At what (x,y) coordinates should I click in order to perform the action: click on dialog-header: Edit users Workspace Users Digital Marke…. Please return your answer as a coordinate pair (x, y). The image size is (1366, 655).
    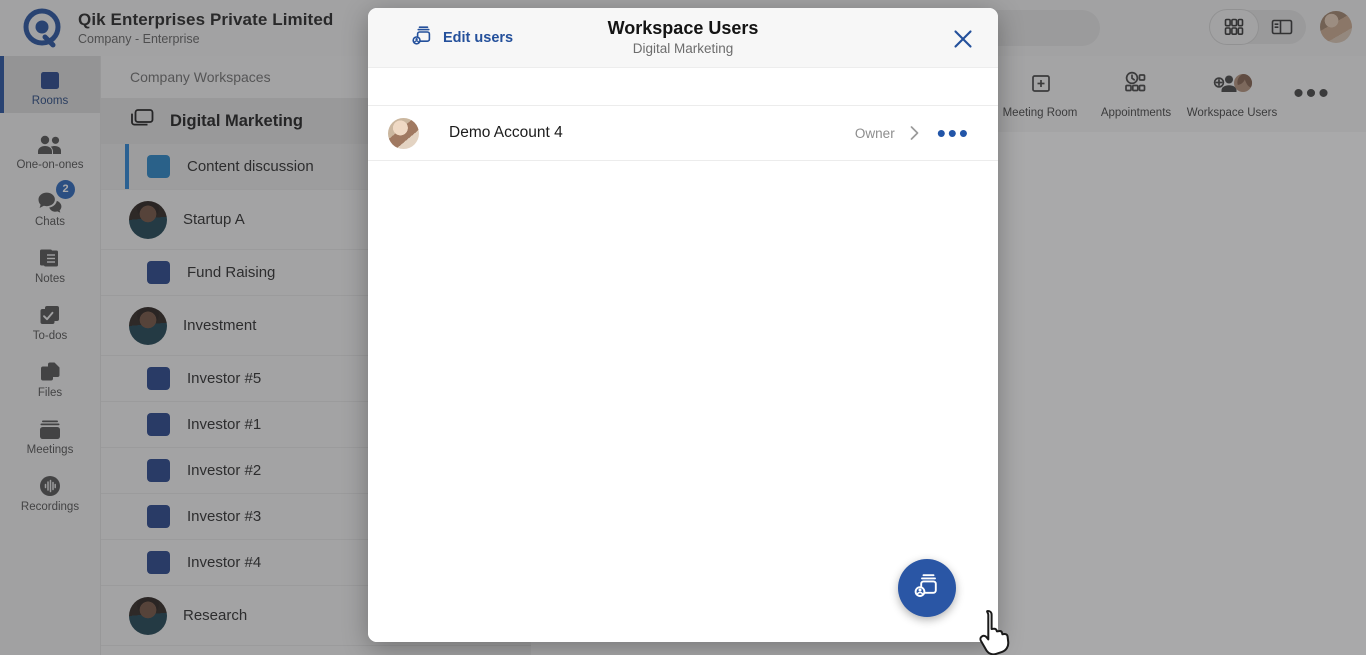
    Looking at the image, I should click on (683, 38).